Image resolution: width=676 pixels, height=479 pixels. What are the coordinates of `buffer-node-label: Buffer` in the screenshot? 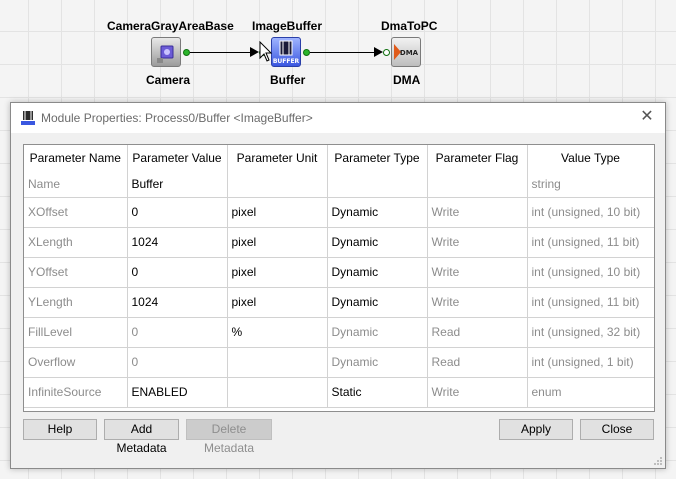 It's located at (288, 80).